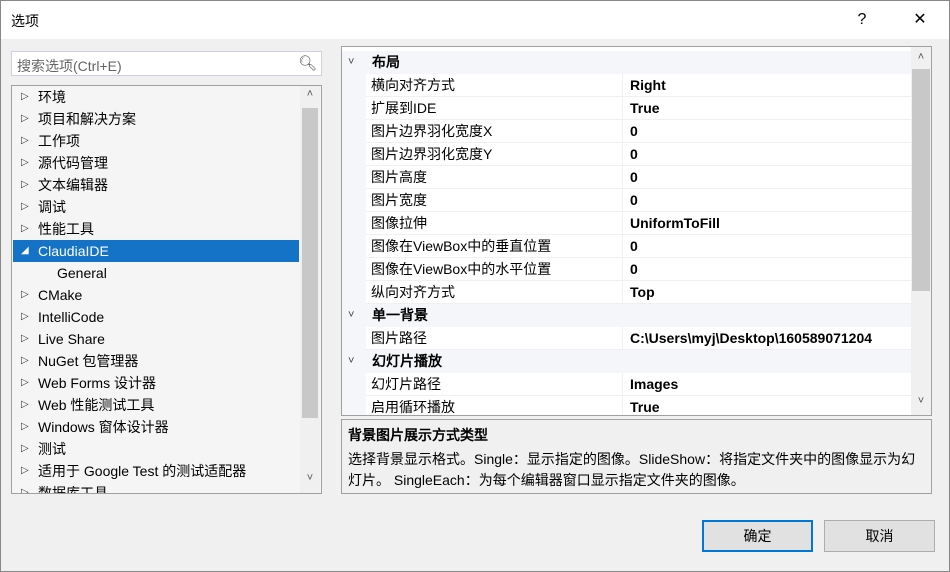 The height and width of the screenshot is (572, 950). I want to click on tree-scrollbar: ˄ ˅, so click(310, 289).